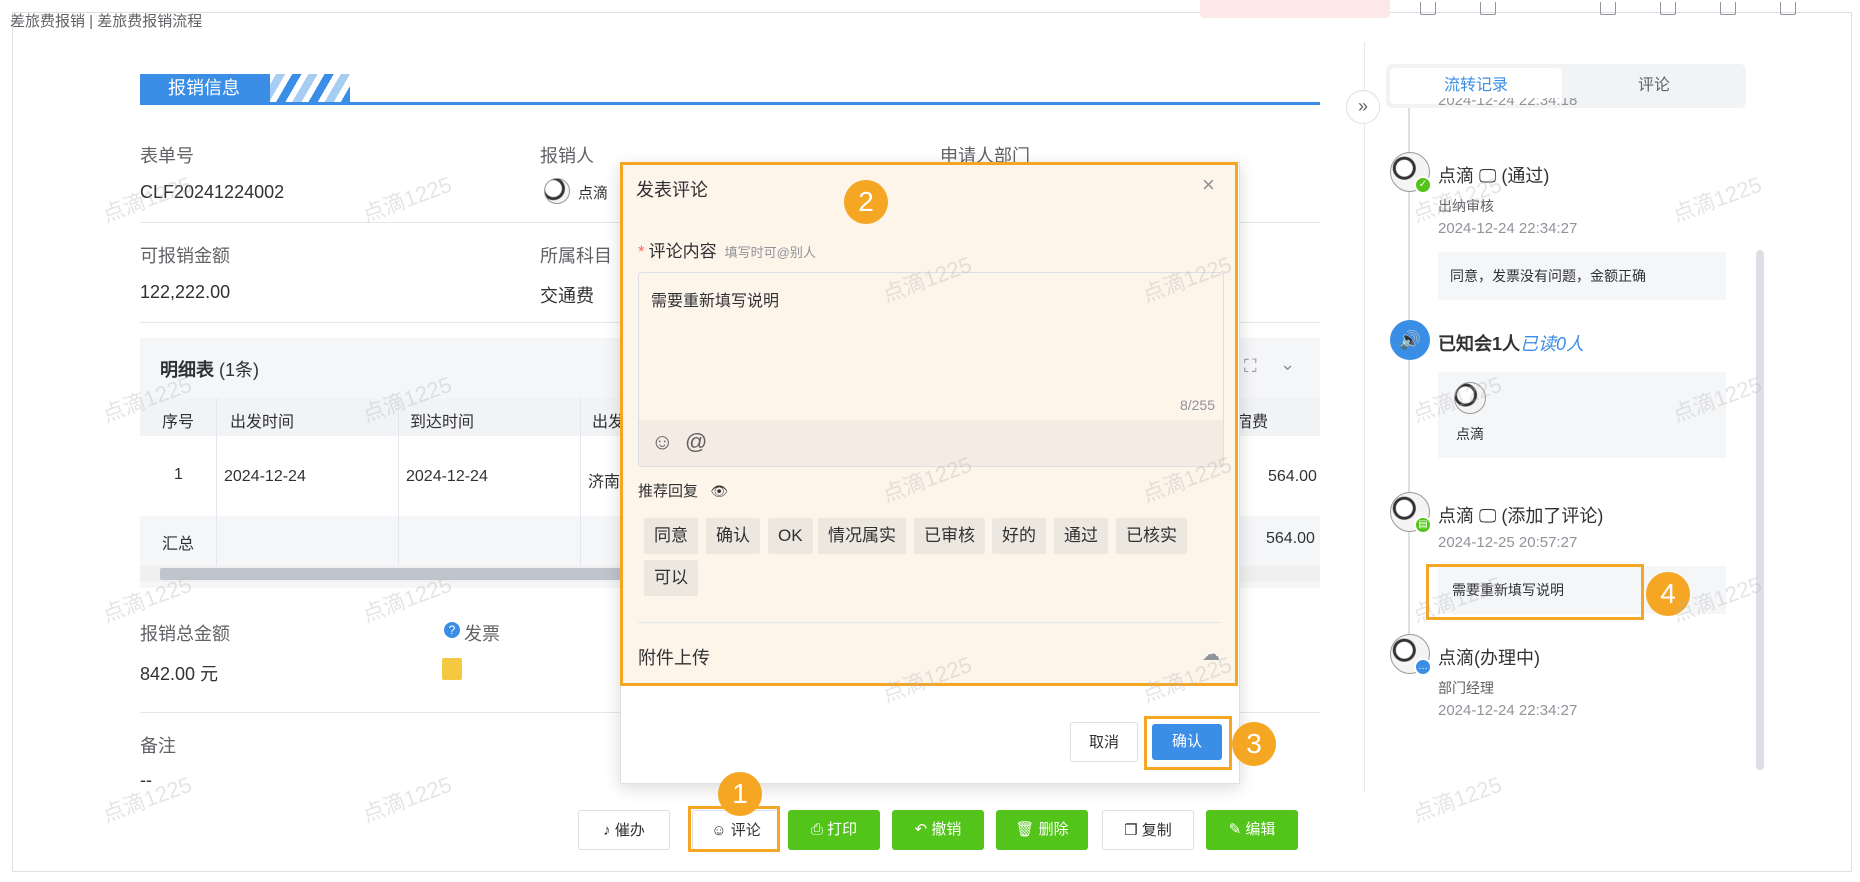  What do you see at coordinates (1428, 8) in the screenshot?
I see `nav-prev-icon` at bounding box center [1428, 8].